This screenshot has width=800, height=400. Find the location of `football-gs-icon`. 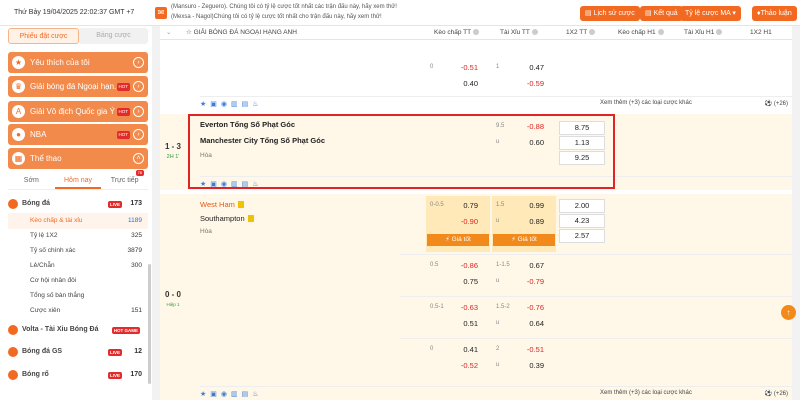

football-gs-icon is located at coordinates (13, 352).